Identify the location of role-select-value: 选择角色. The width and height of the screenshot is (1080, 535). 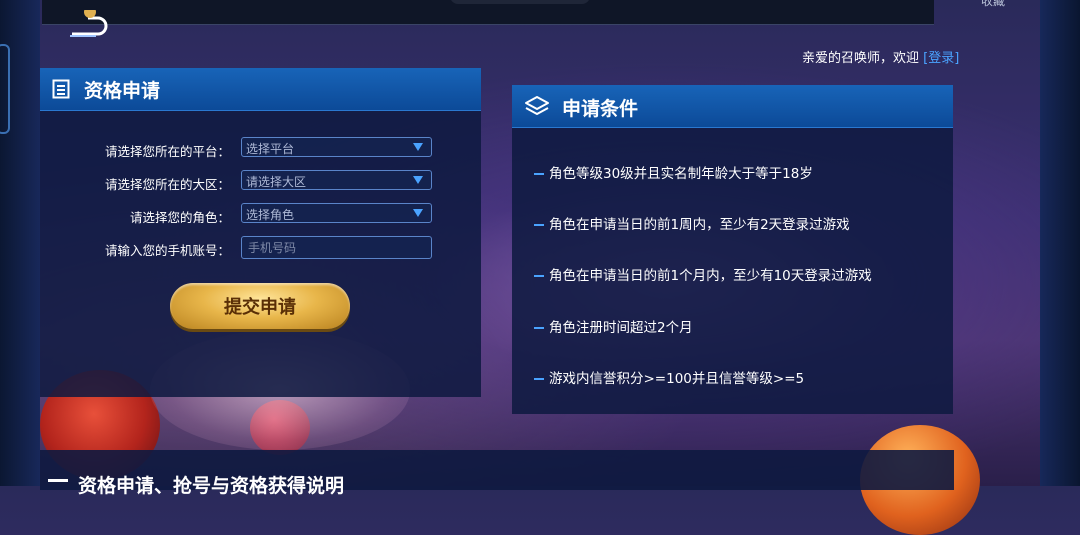
(270, 215).